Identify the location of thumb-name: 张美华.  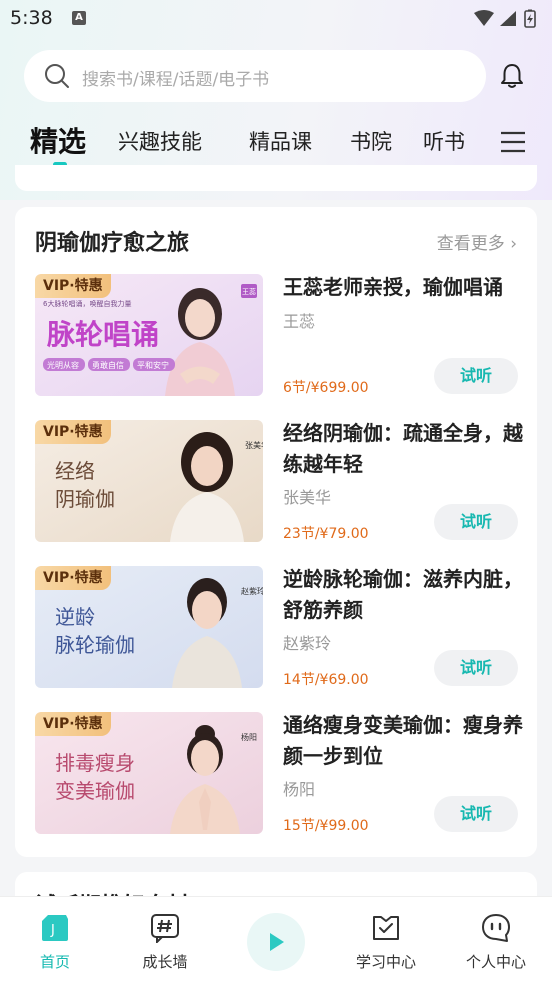
(254, 445).